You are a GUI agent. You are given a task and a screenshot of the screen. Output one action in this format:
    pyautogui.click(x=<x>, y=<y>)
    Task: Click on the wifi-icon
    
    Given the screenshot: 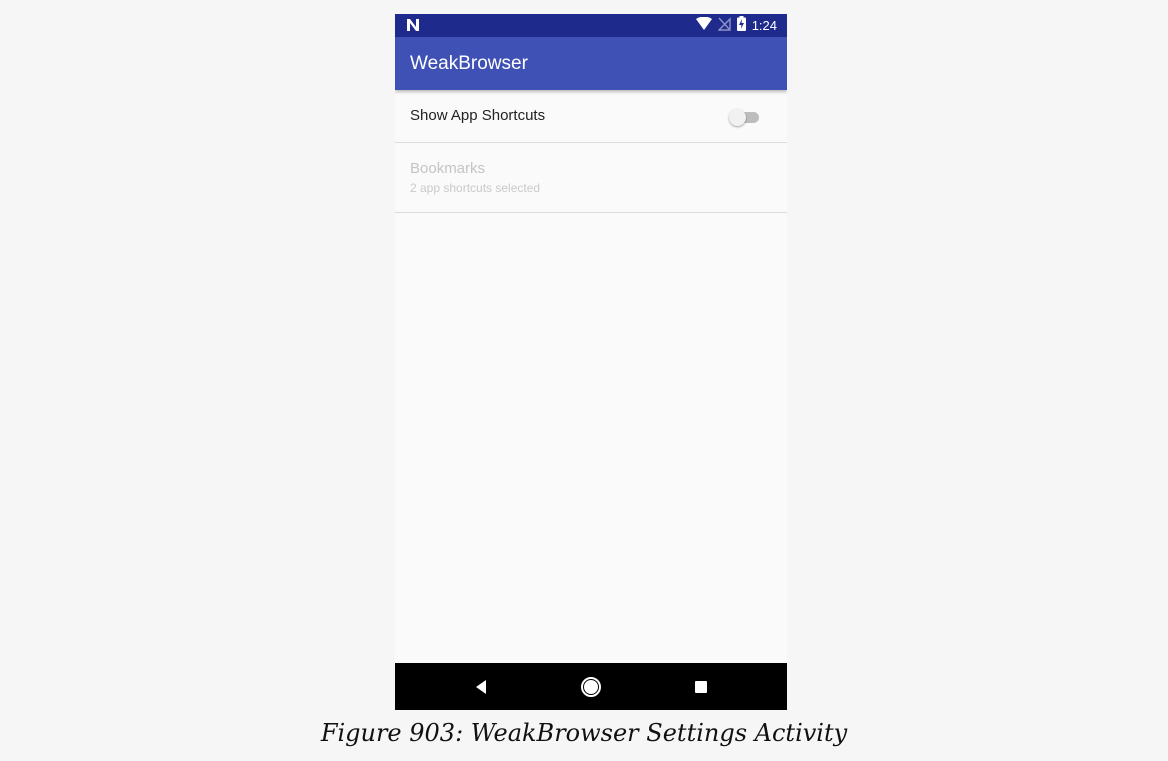 What is the action you would take?
    pyautogui.click(x=703, y=25)
    